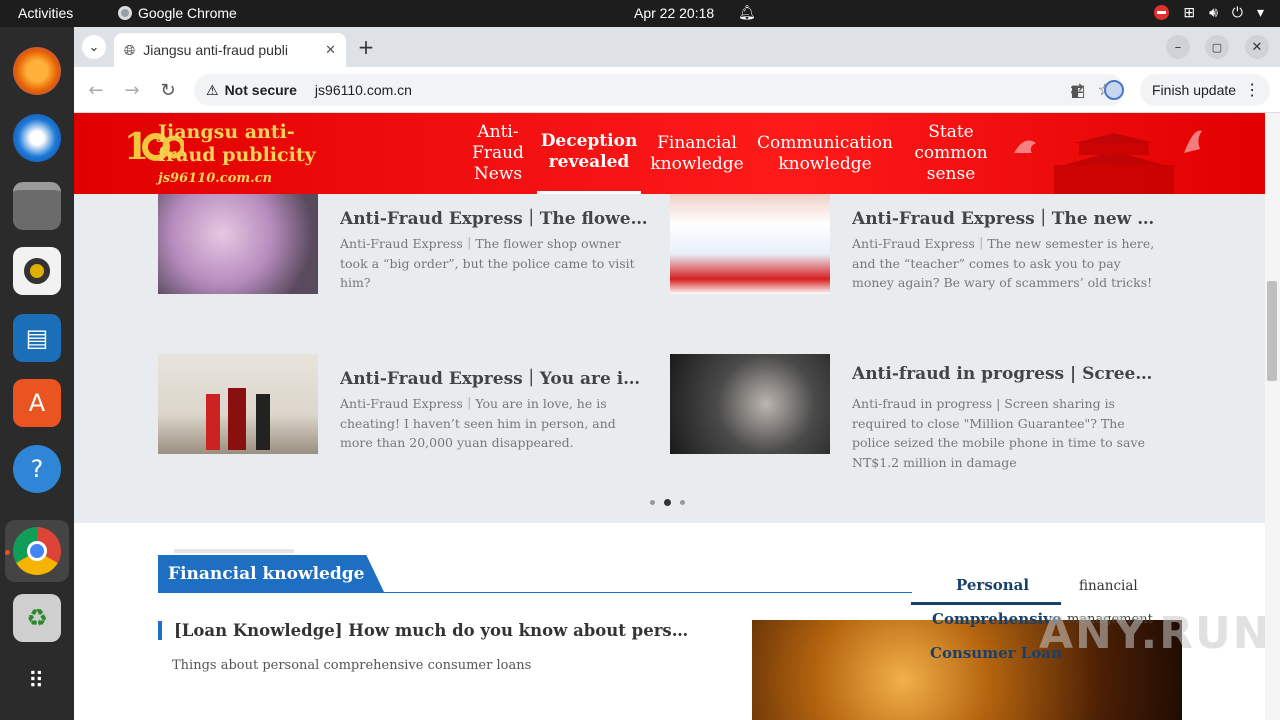  Describe the element at coordinates (1108, 162) in the screenshot. I see `tiananmen-silhouette` at that location.